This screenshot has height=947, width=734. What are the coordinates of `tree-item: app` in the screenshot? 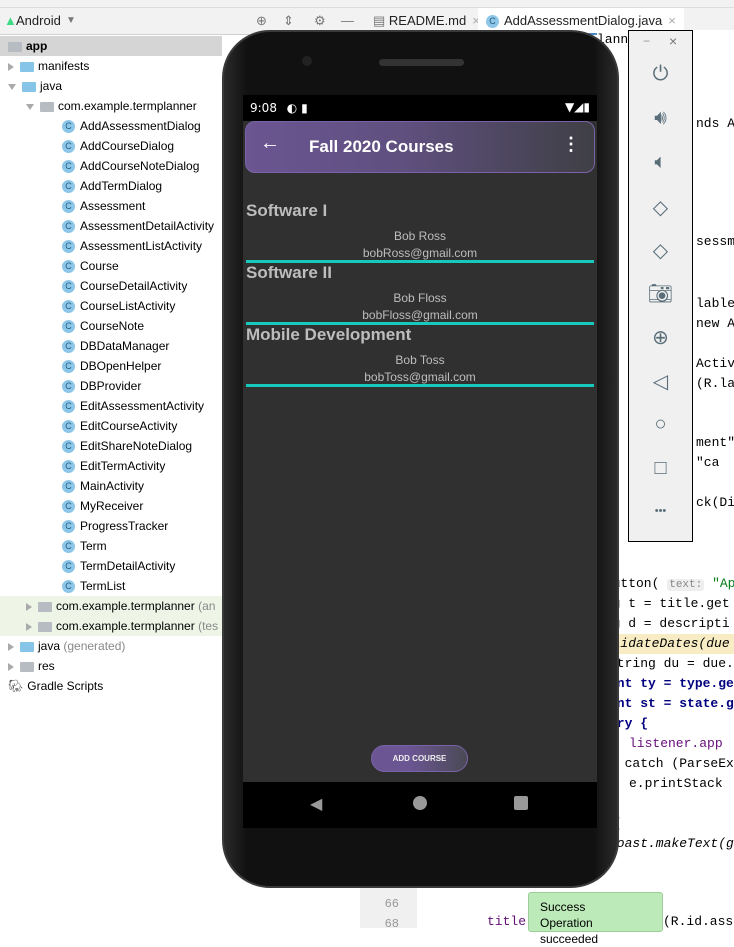 It's located at (111, 46).